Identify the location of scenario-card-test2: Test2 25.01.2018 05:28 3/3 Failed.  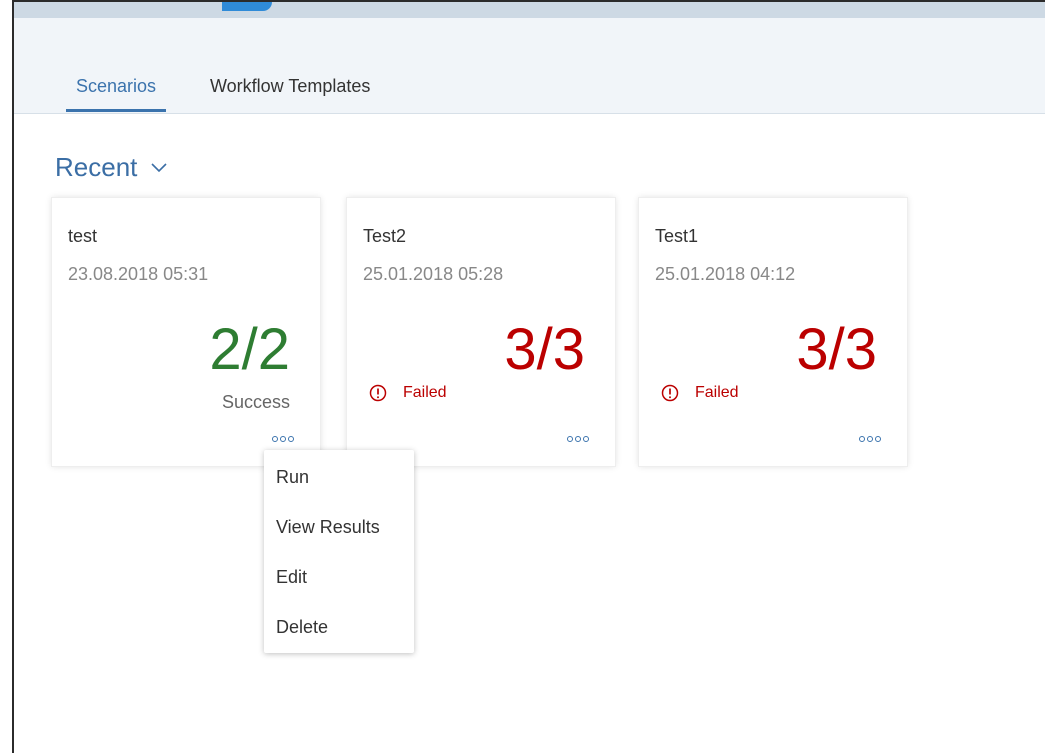
(481, 332).